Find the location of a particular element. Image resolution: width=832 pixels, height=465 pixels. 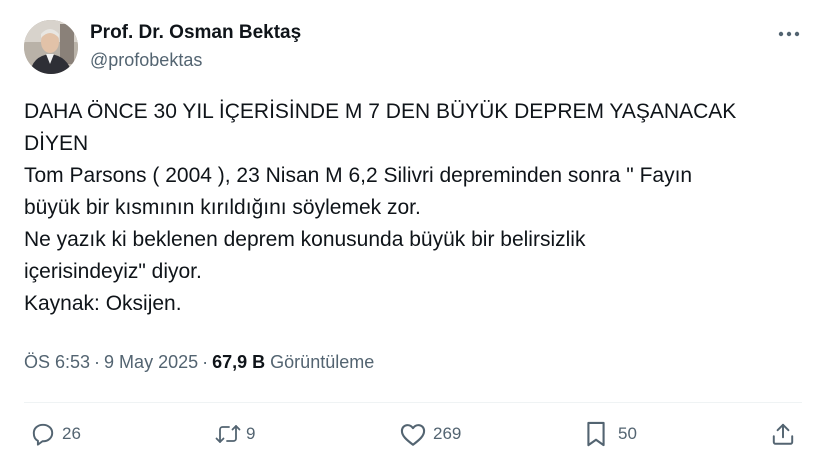

share-icon is located at coordinates (783, 434).